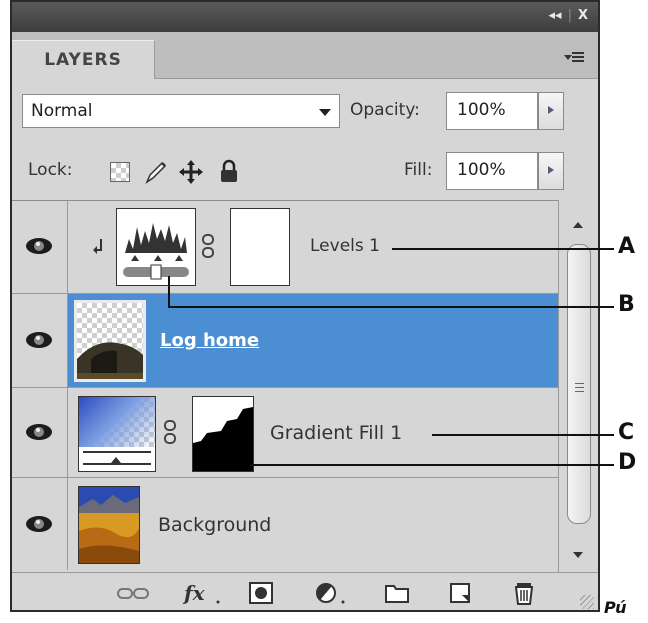  Describe the element at coordinates (345, 246) in the screenshot. I see `layer-name: Levels 1` at that location.